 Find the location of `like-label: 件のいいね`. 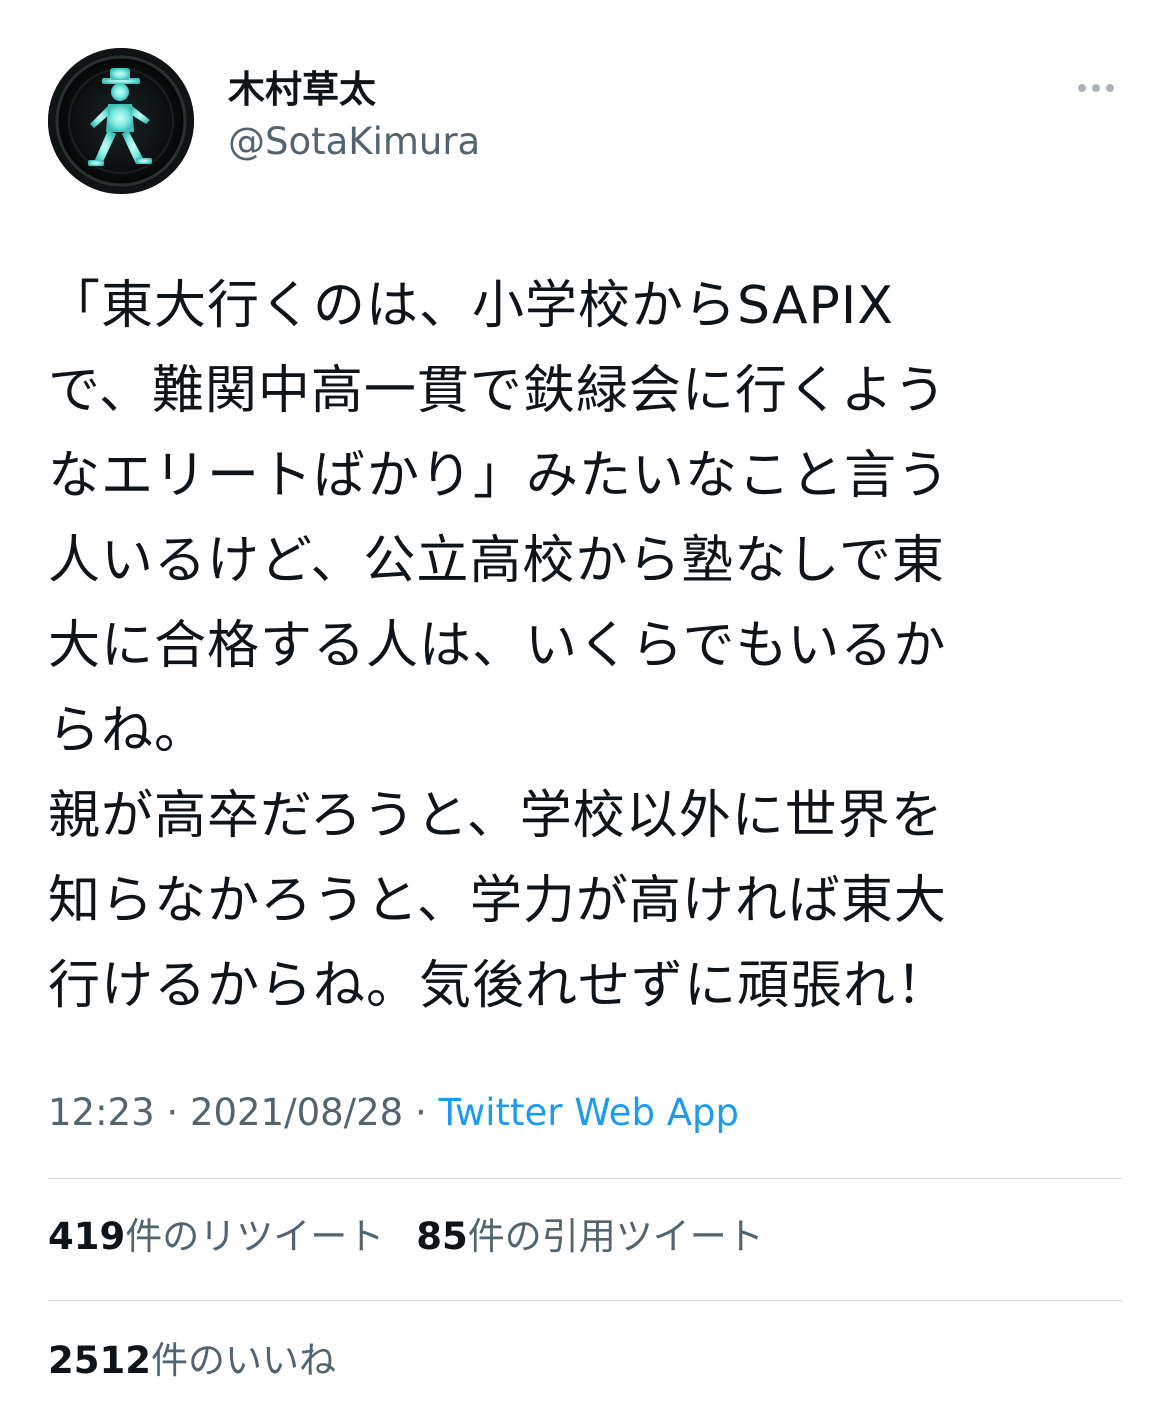

like-label: 件のいいね is located at coordinates (243, 1360).